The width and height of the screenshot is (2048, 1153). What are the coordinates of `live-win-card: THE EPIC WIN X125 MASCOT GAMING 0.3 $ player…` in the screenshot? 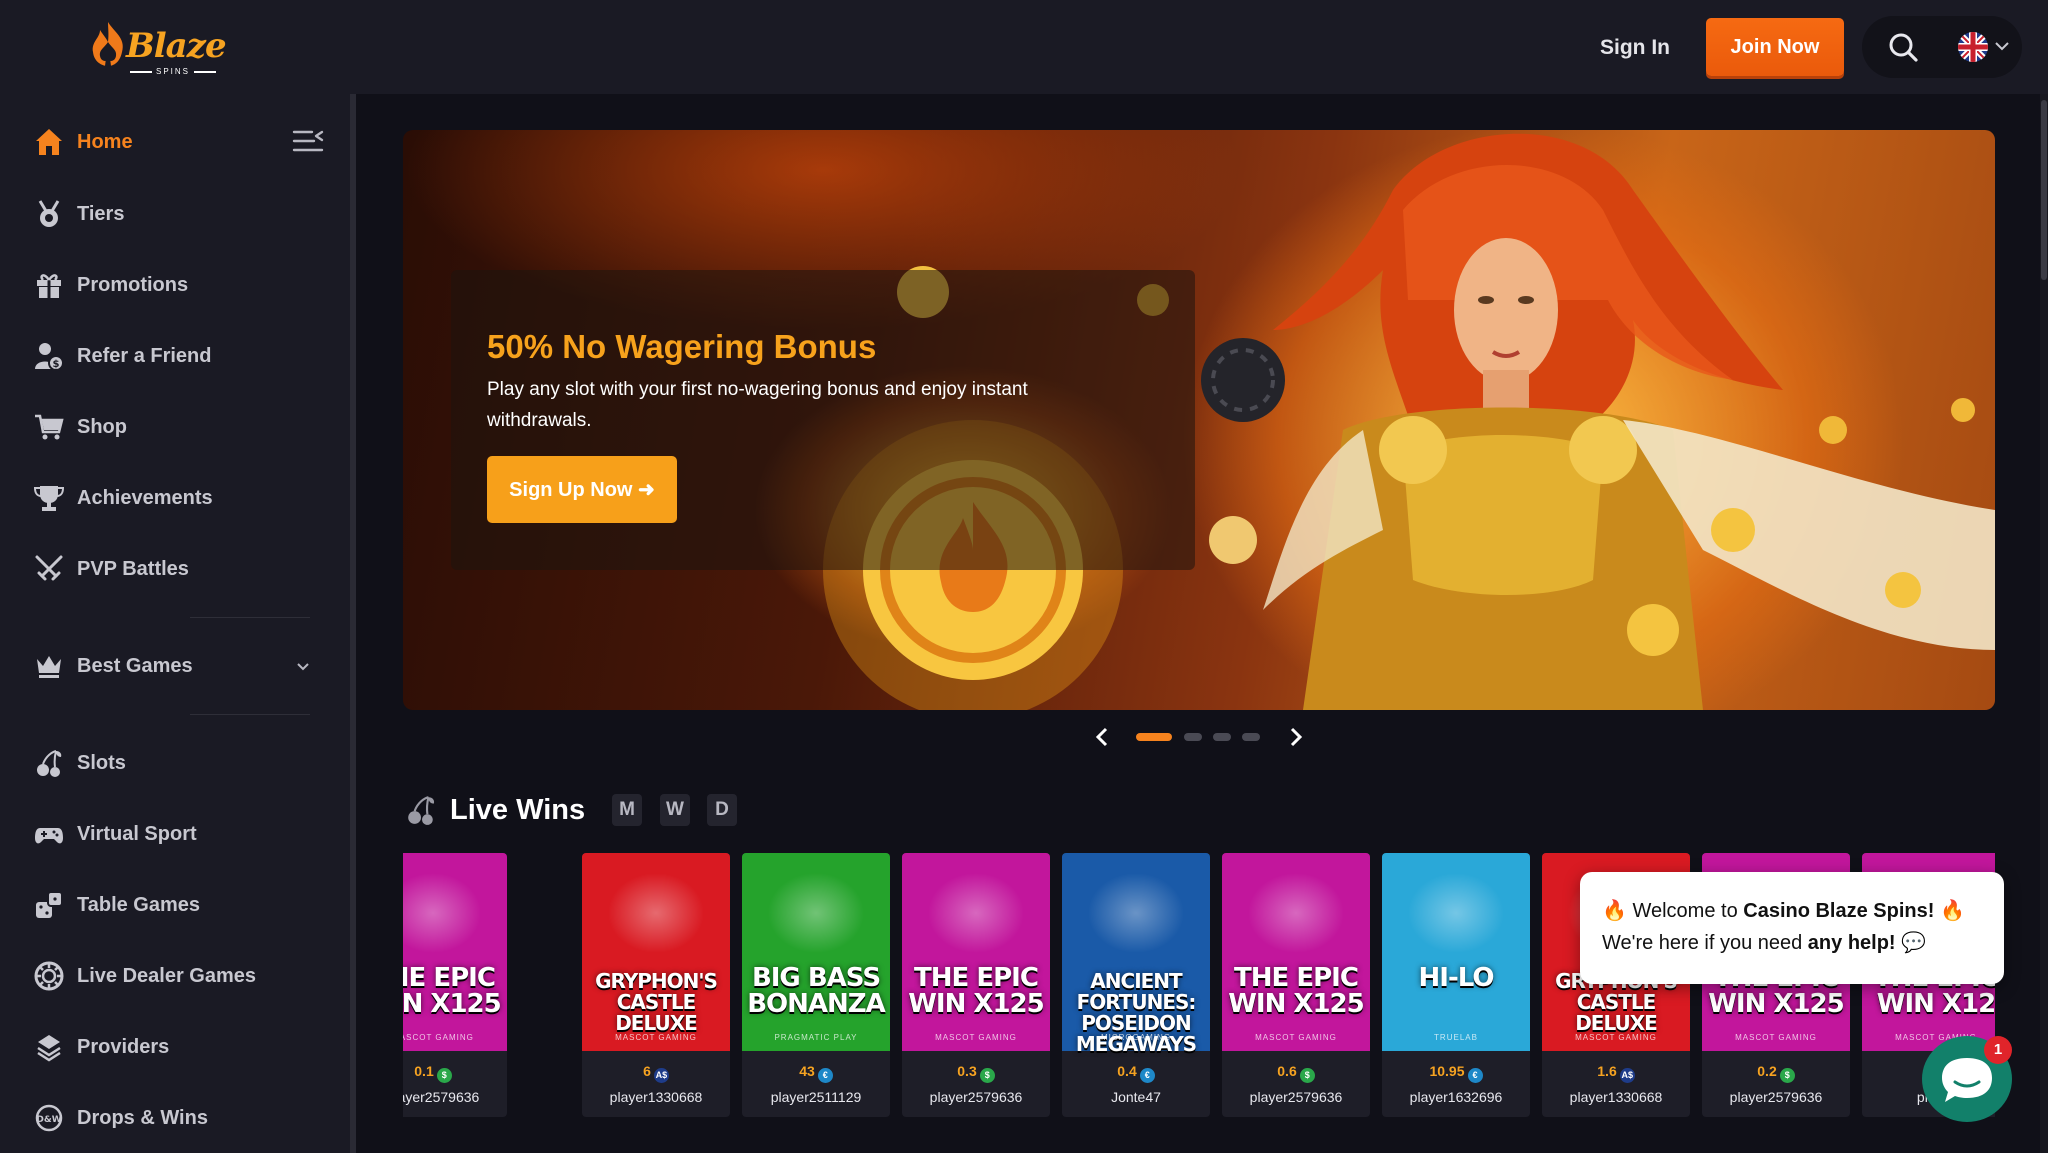 It's located at (976, 985).